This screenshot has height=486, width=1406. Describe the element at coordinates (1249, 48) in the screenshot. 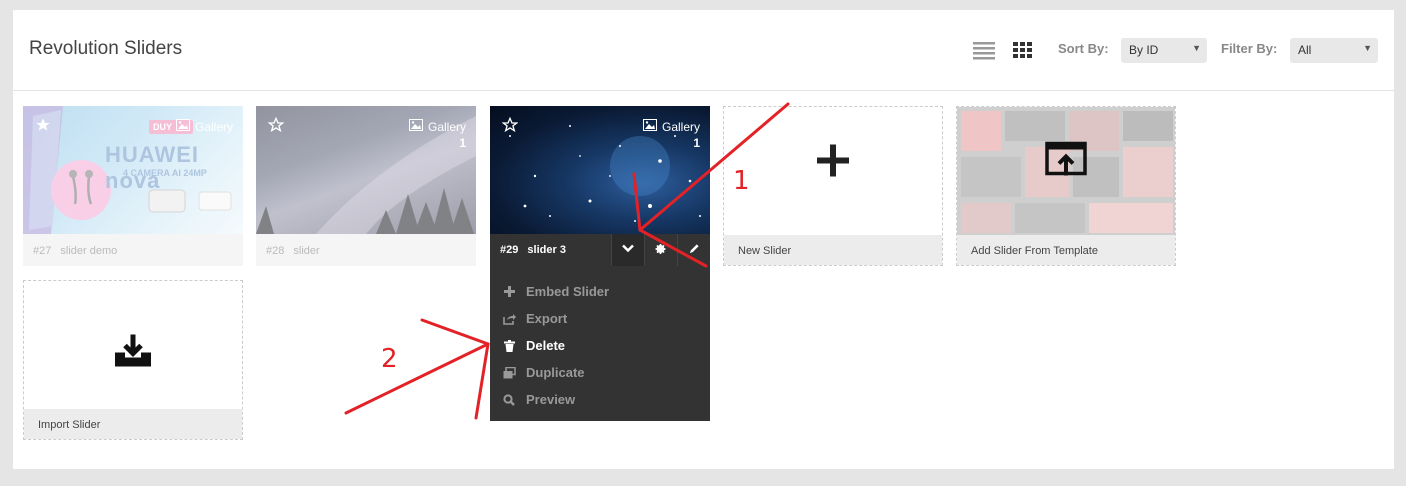

I see `filter-label: Filter By:` at that location.